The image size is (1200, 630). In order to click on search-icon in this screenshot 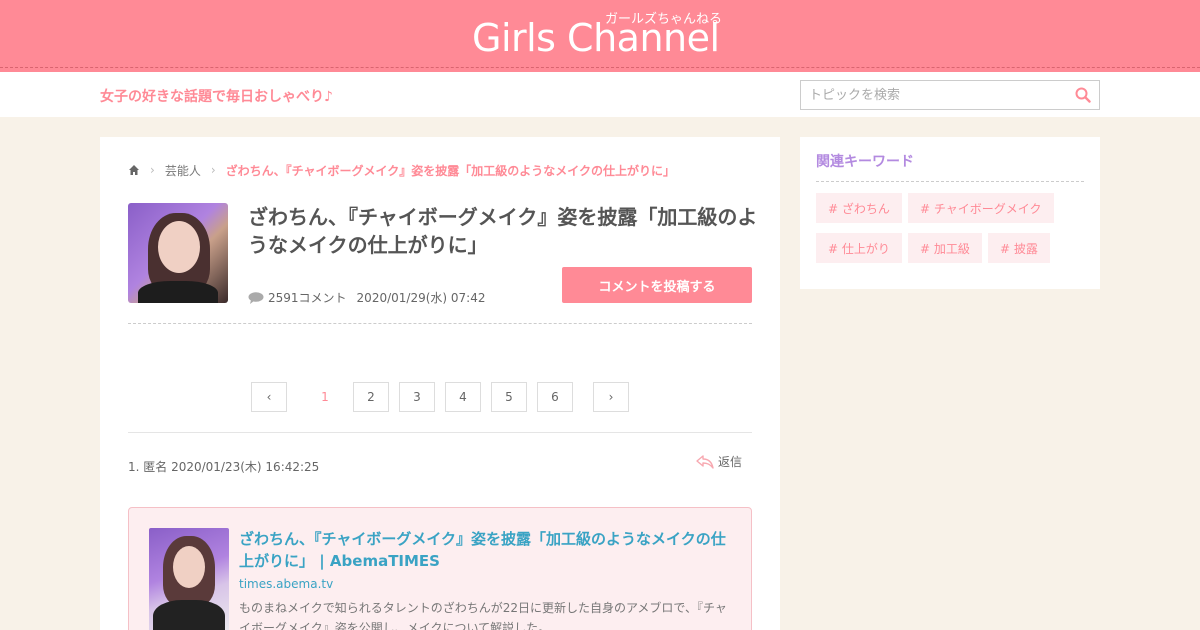, I will do `click(1083, 95)`.